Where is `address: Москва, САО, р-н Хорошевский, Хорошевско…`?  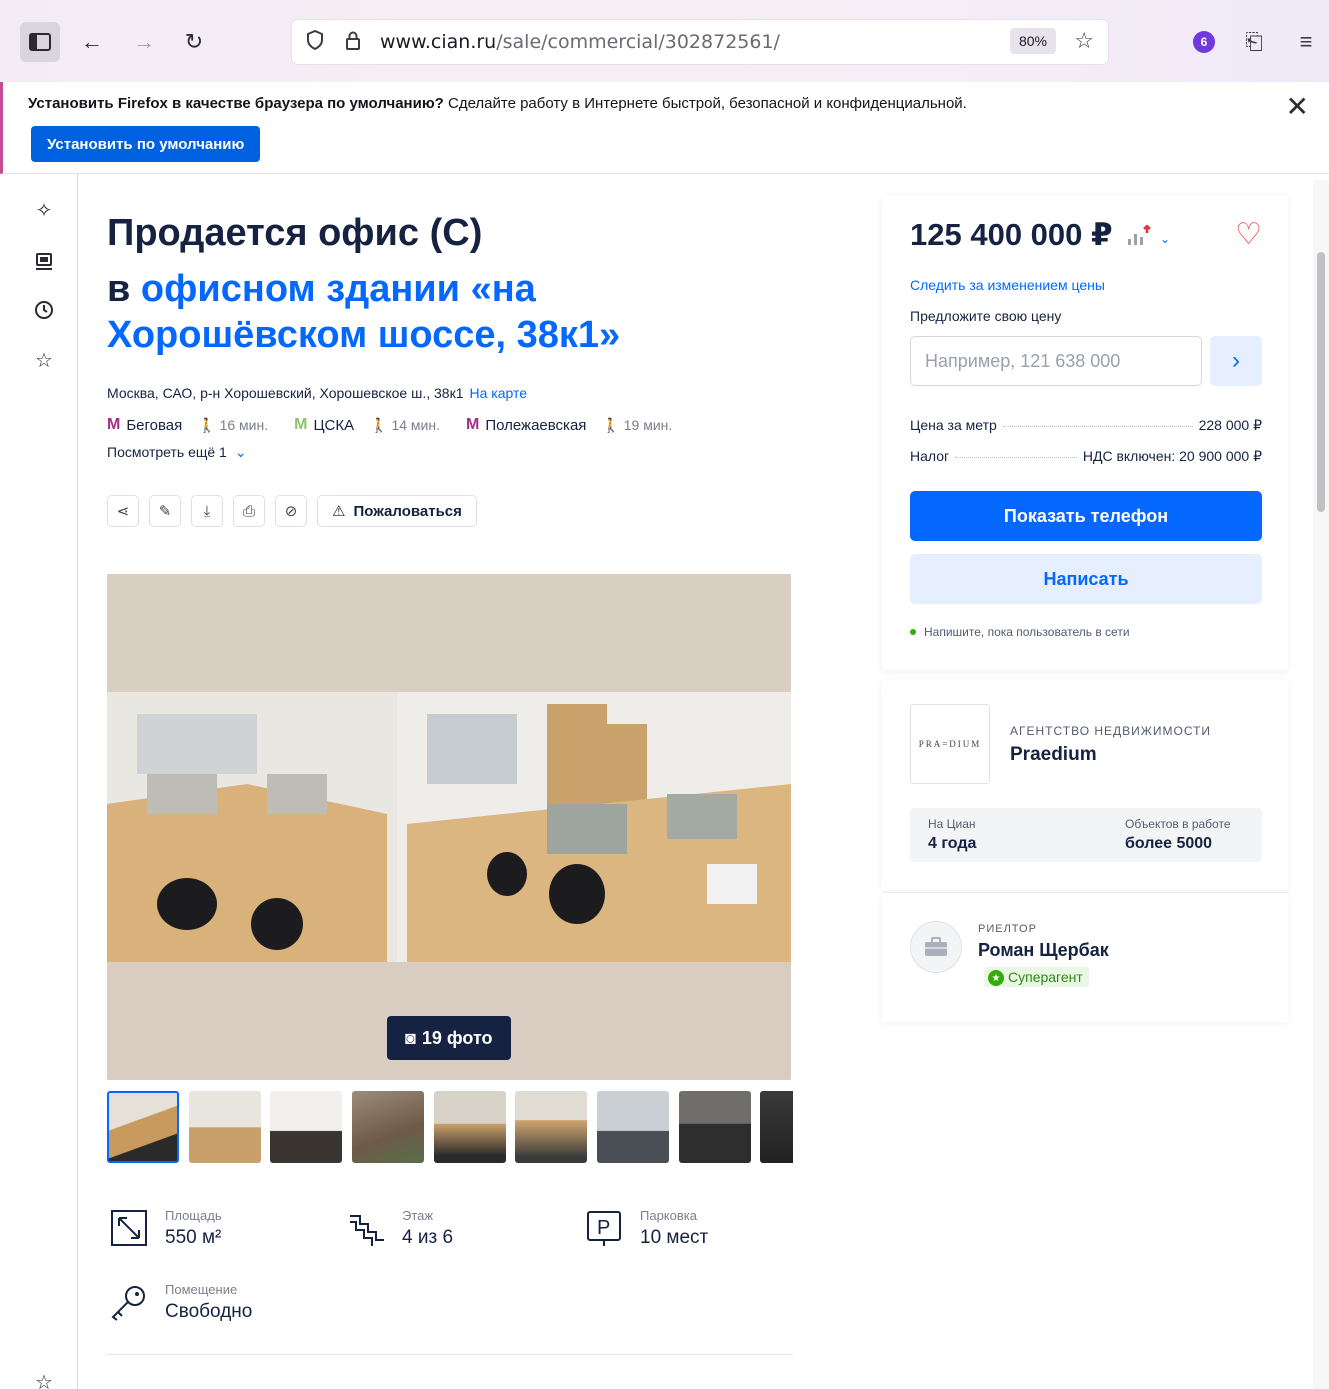
address: Москва, САО, р-н Хорошевский, Хорошевско… is located at coordinates (317, 393).